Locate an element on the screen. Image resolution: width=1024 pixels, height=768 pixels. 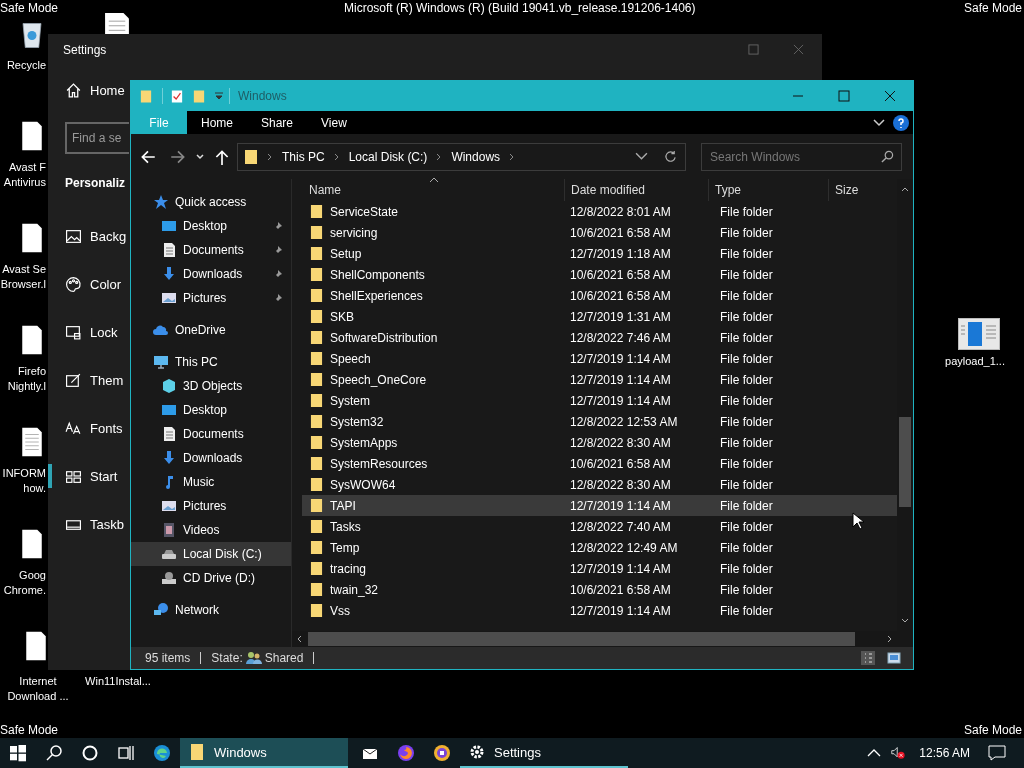
large-icons-view-icon is located at coordinates (894, 658).